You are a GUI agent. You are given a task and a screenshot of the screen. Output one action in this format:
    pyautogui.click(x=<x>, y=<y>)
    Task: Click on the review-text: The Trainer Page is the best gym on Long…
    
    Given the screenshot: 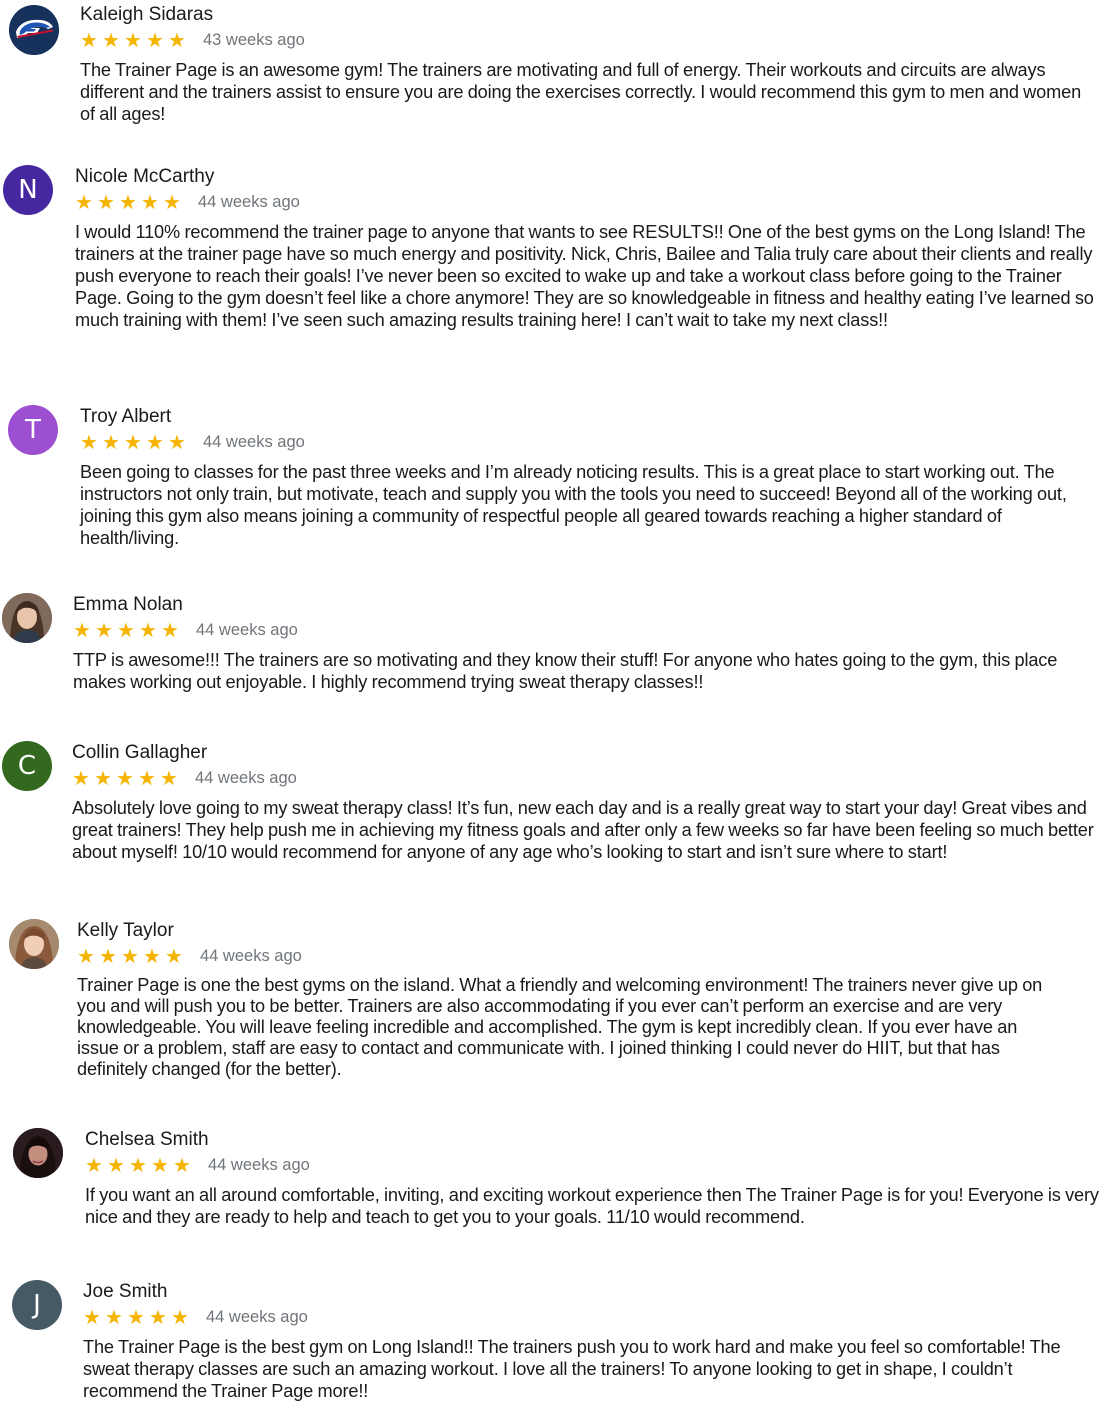 What is the action you would take?
    pyautogui.click(x=572, y=1369)
    